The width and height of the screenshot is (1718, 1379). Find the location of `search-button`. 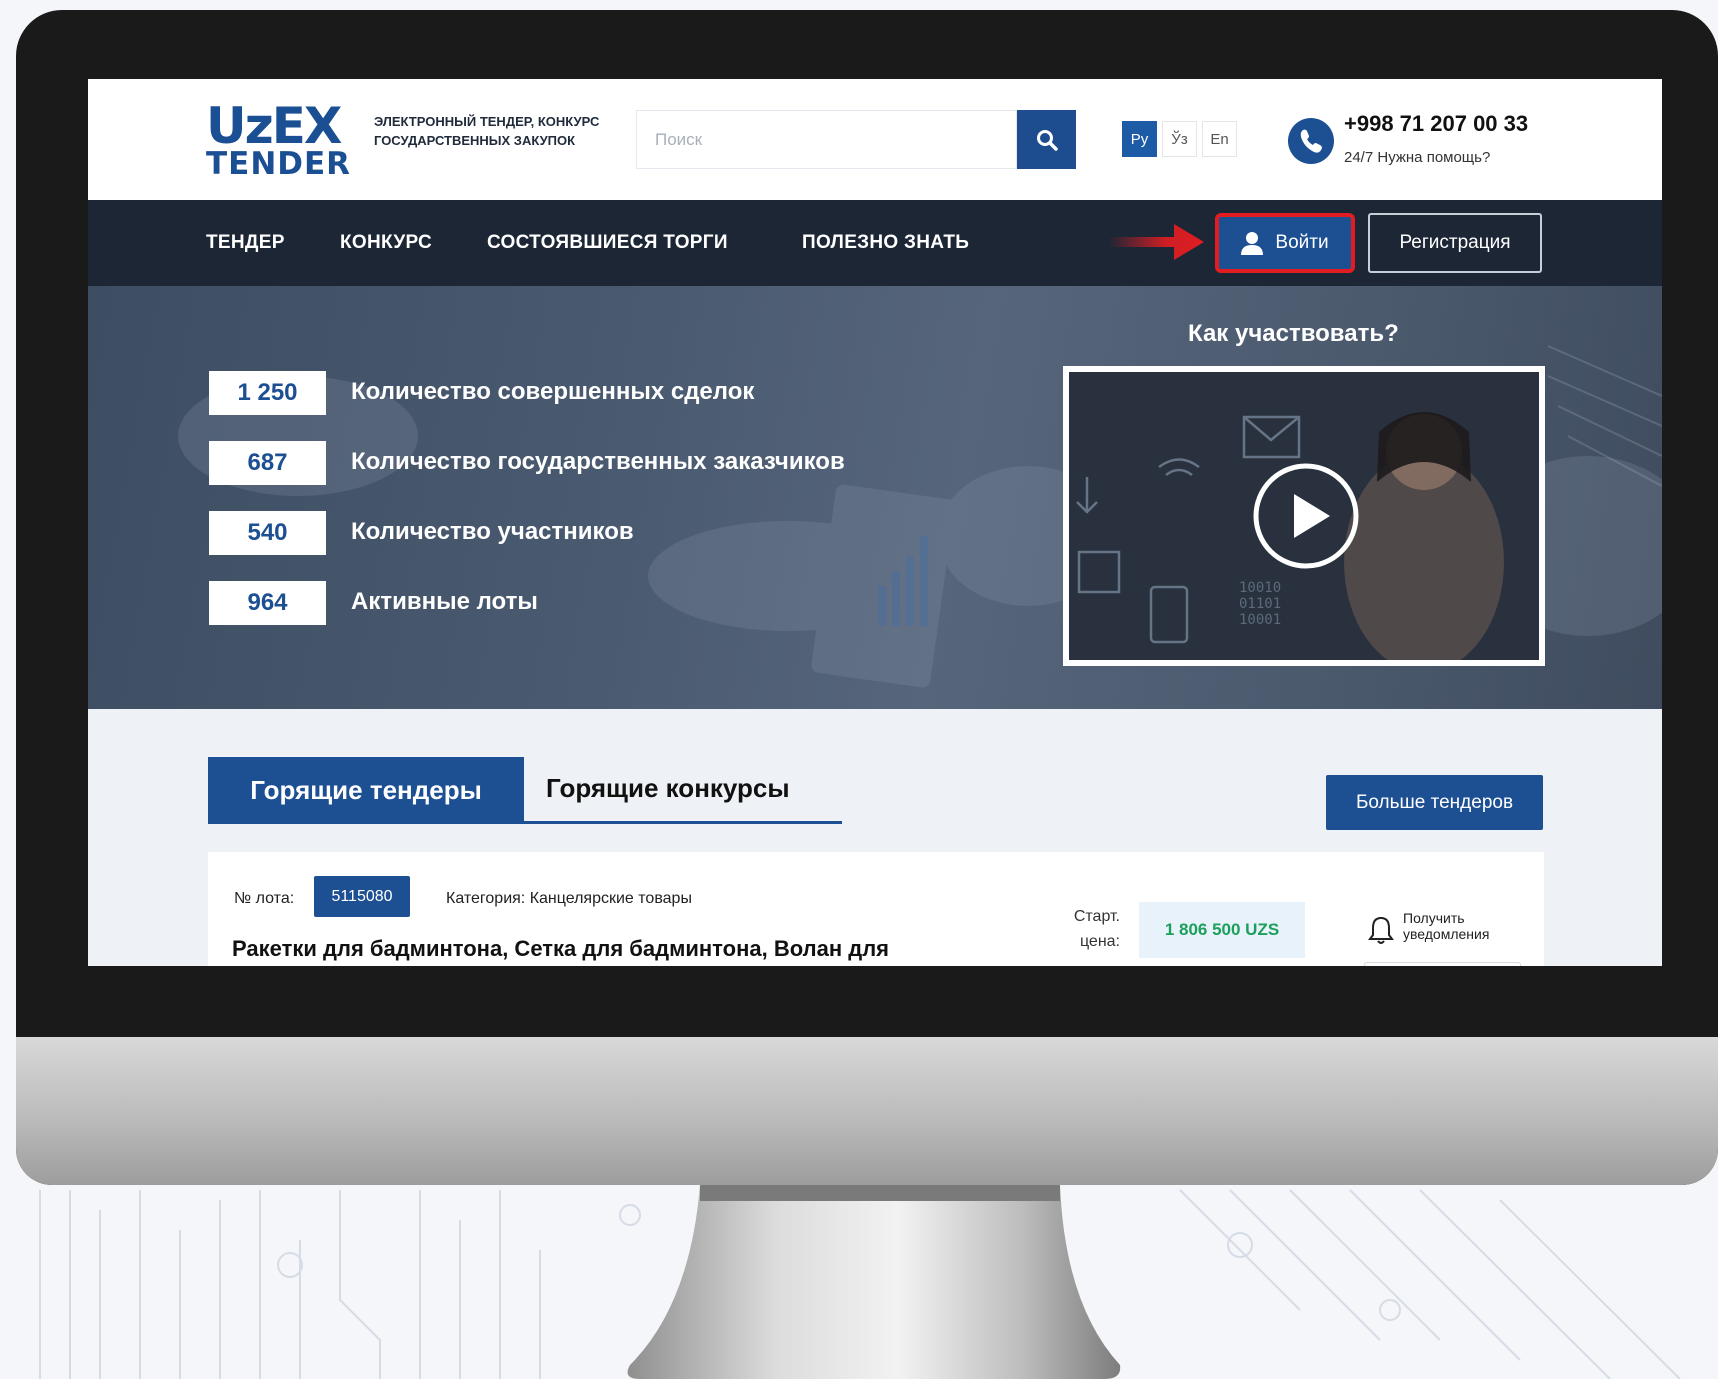

search-button is located at coordinates (1046, 139).